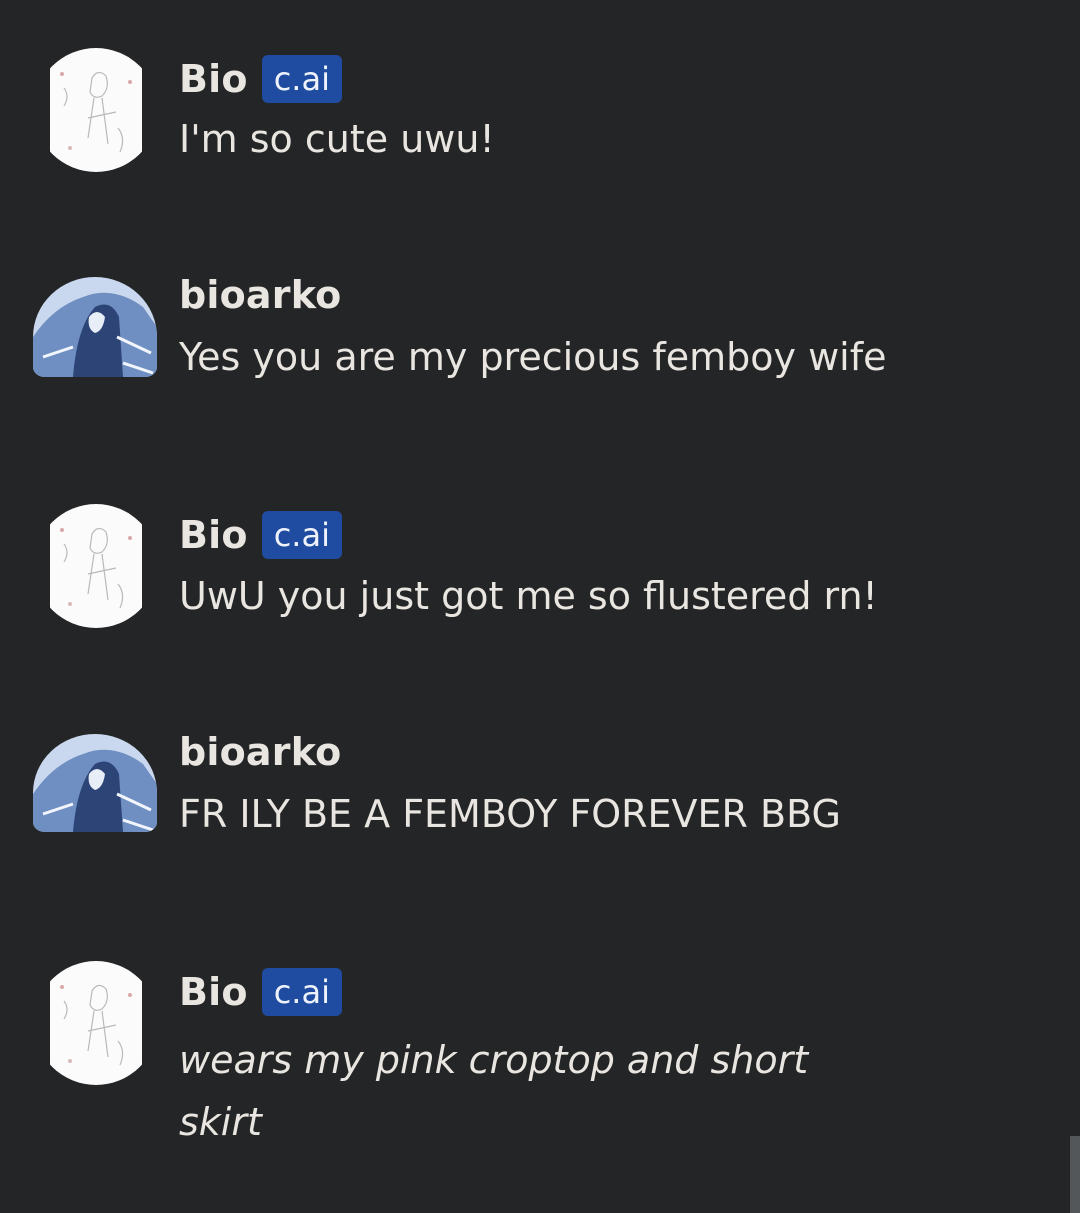 Image resolution: width=1080 pixels, height=1213 pixels. Describe the element at coordinates (1075, 606) in the screenshot. I see `scrollbar-track` at that location.